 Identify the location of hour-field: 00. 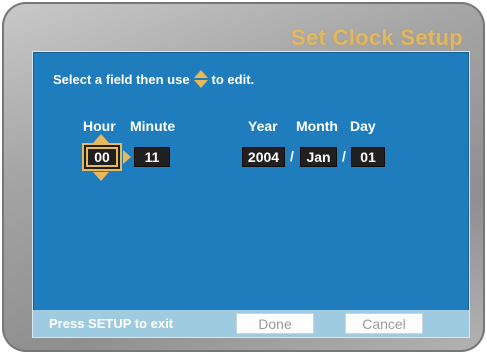
(102, 157).